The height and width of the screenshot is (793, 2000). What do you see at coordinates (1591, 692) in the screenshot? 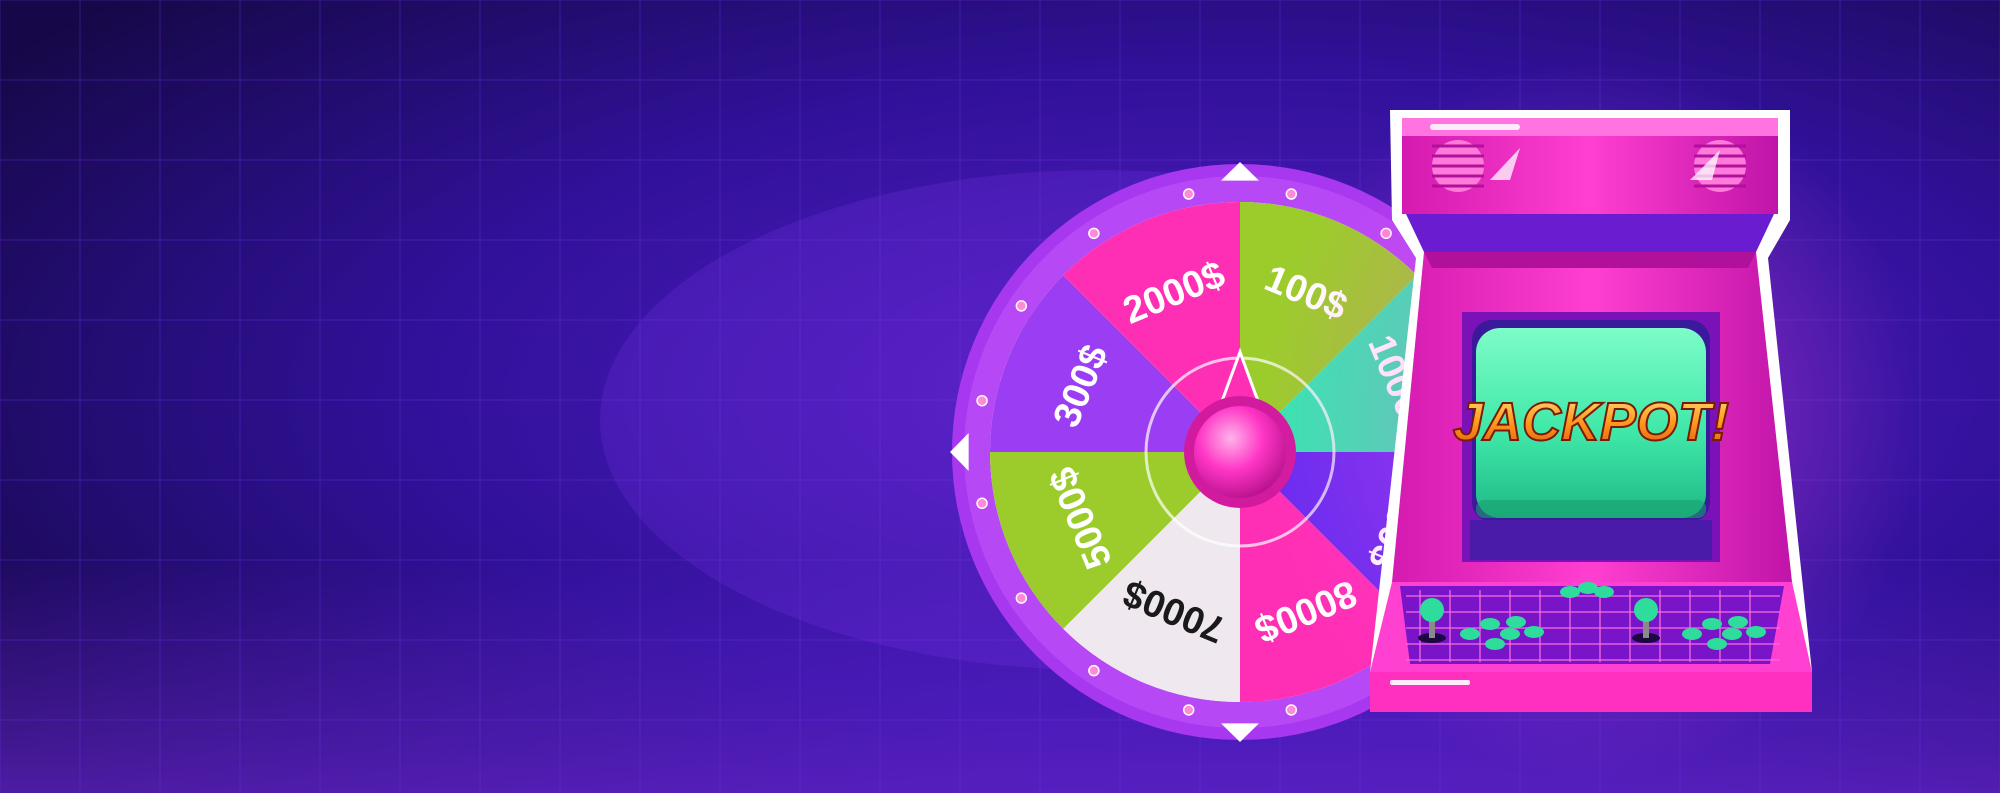
I see `cabinet-base` at bounding box center [1591, 692].